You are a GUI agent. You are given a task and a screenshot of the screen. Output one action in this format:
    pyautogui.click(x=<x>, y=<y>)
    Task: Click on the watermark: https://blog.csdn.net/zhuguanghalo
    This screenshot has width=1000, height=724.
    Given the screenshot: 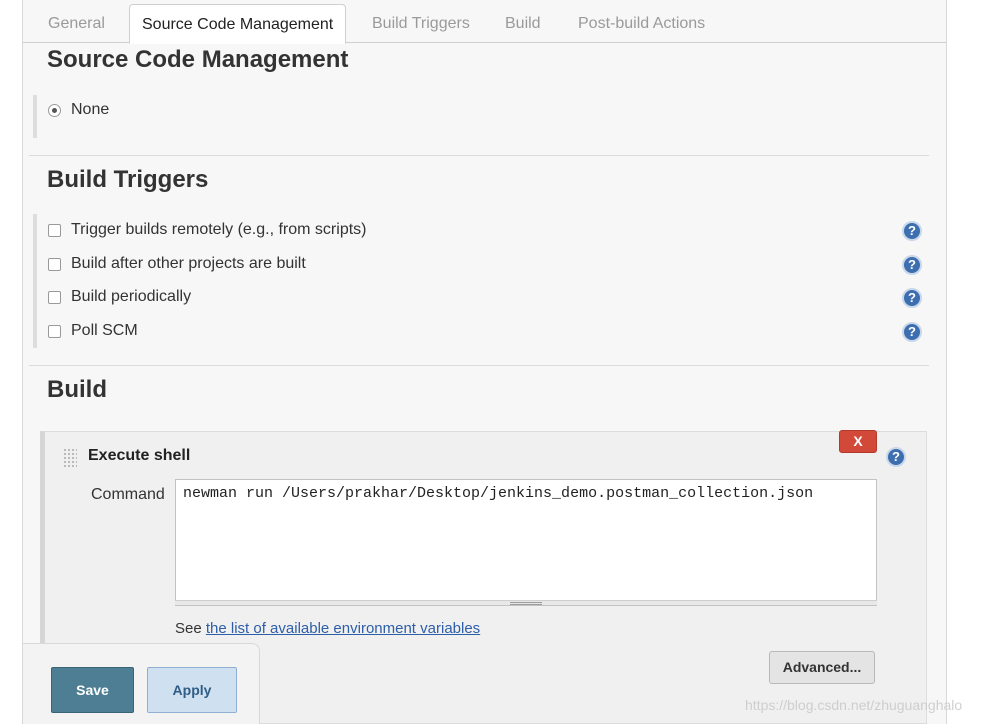 What is the action you would take?
    pyautogui.click(x=854, y=705)
    